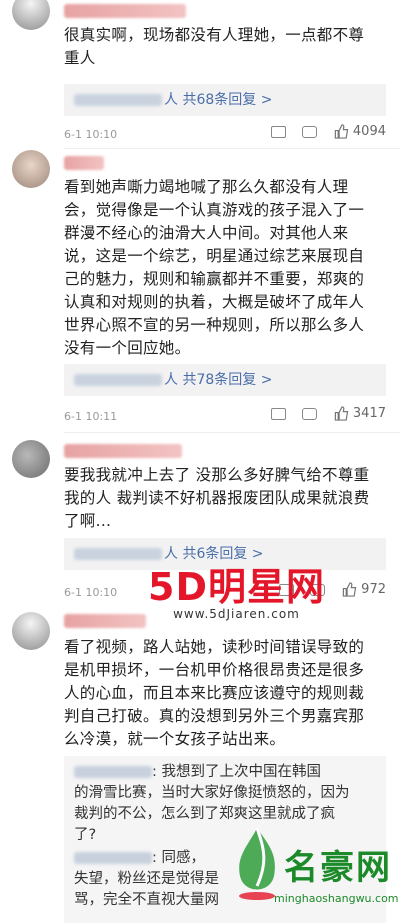 The height and width of the screenshot is (923, 400). I want to click on comment-text: 很真实啊，现场都没有人理她，一点都不尊 重人, so click(214, 46).